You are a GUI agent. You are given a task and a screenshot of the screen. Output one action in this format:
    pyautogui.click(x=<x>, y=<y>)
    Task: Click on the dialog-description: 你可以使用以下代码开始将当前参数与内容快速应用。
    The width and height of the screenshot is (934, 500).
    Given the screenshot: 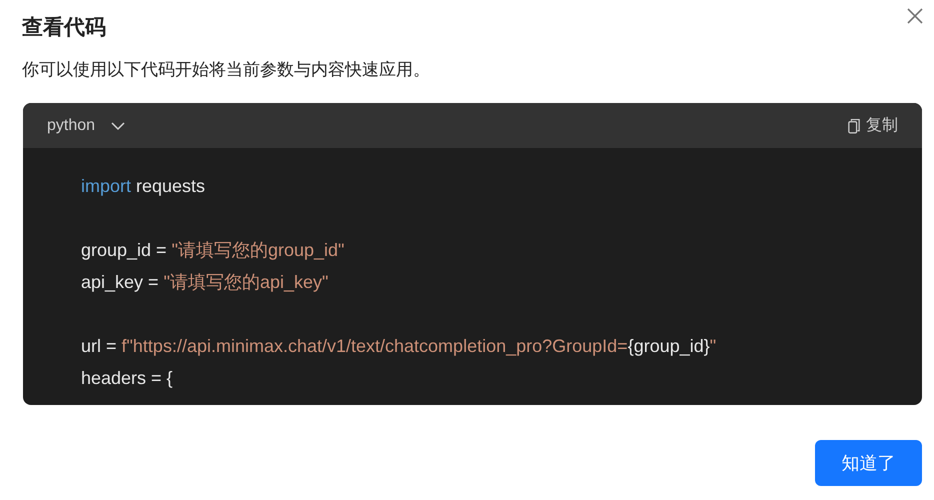 What is the action you would take?
    pyautogui.click(x=226, y=70)
    